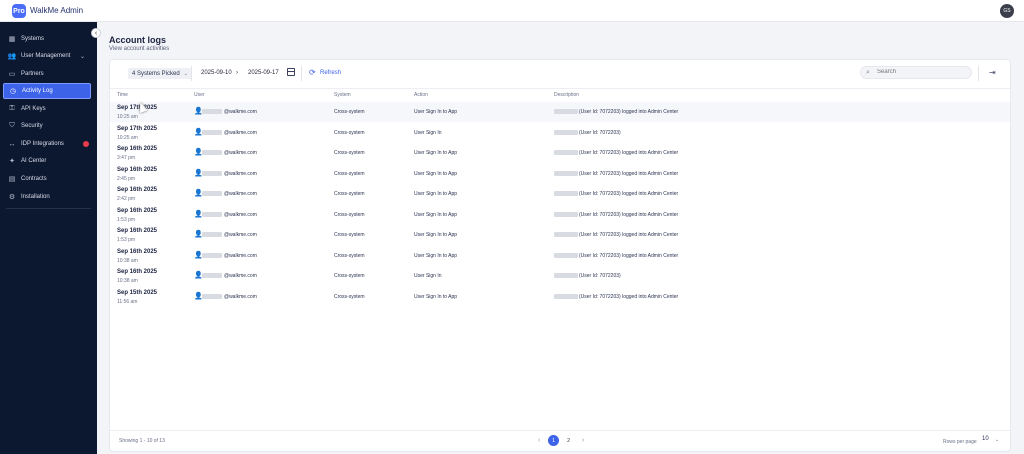 The width and height of the screenshot is (1024, 454). Describe the element at coordinates (47, 126) in the screenshot. I see `sidebar-item-security: ⛉ Security` at that location.